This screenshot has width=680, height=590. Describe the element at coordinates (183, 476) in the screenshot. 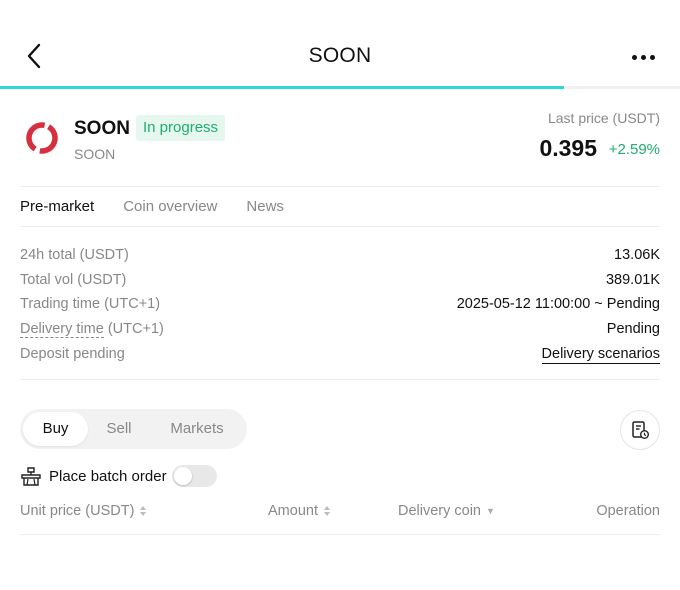

I see `toggle-knob` at that location.